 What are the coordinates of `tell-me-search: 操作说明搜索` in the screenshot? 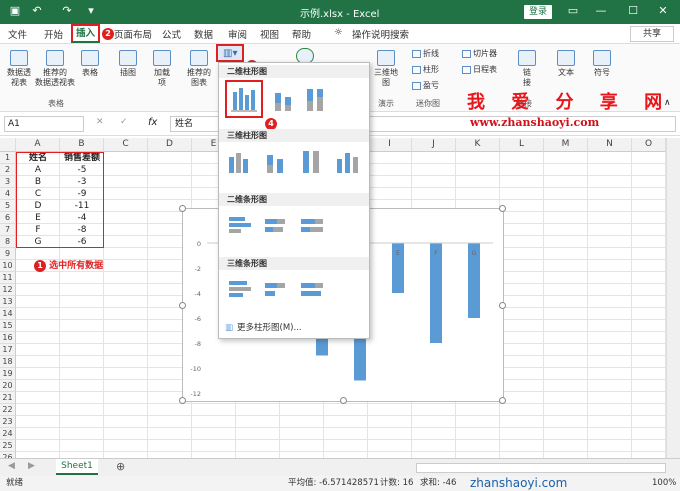 It's located at (380, 34).